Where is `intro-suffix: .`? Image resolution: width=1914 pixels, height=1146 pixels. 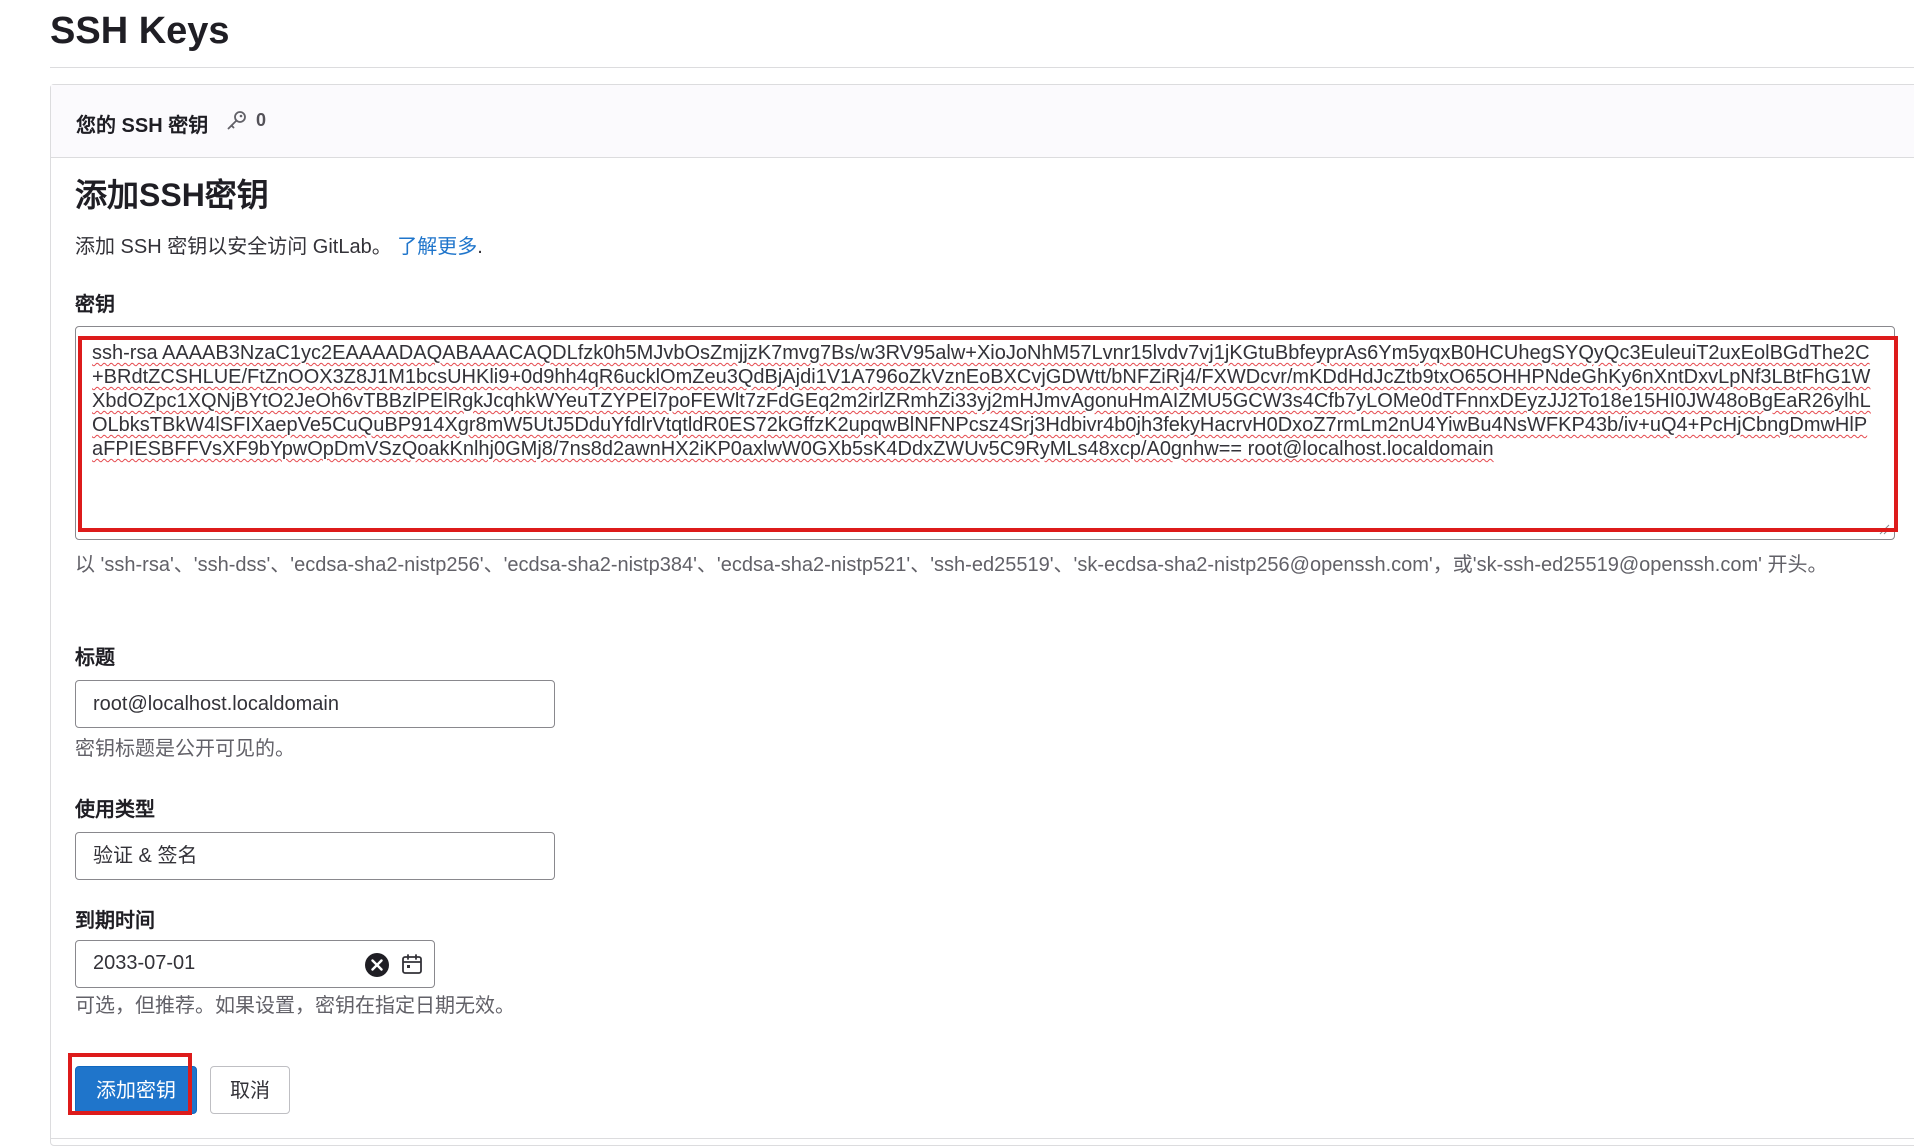 intro-suffix: . is located at coordinates (480, 247).